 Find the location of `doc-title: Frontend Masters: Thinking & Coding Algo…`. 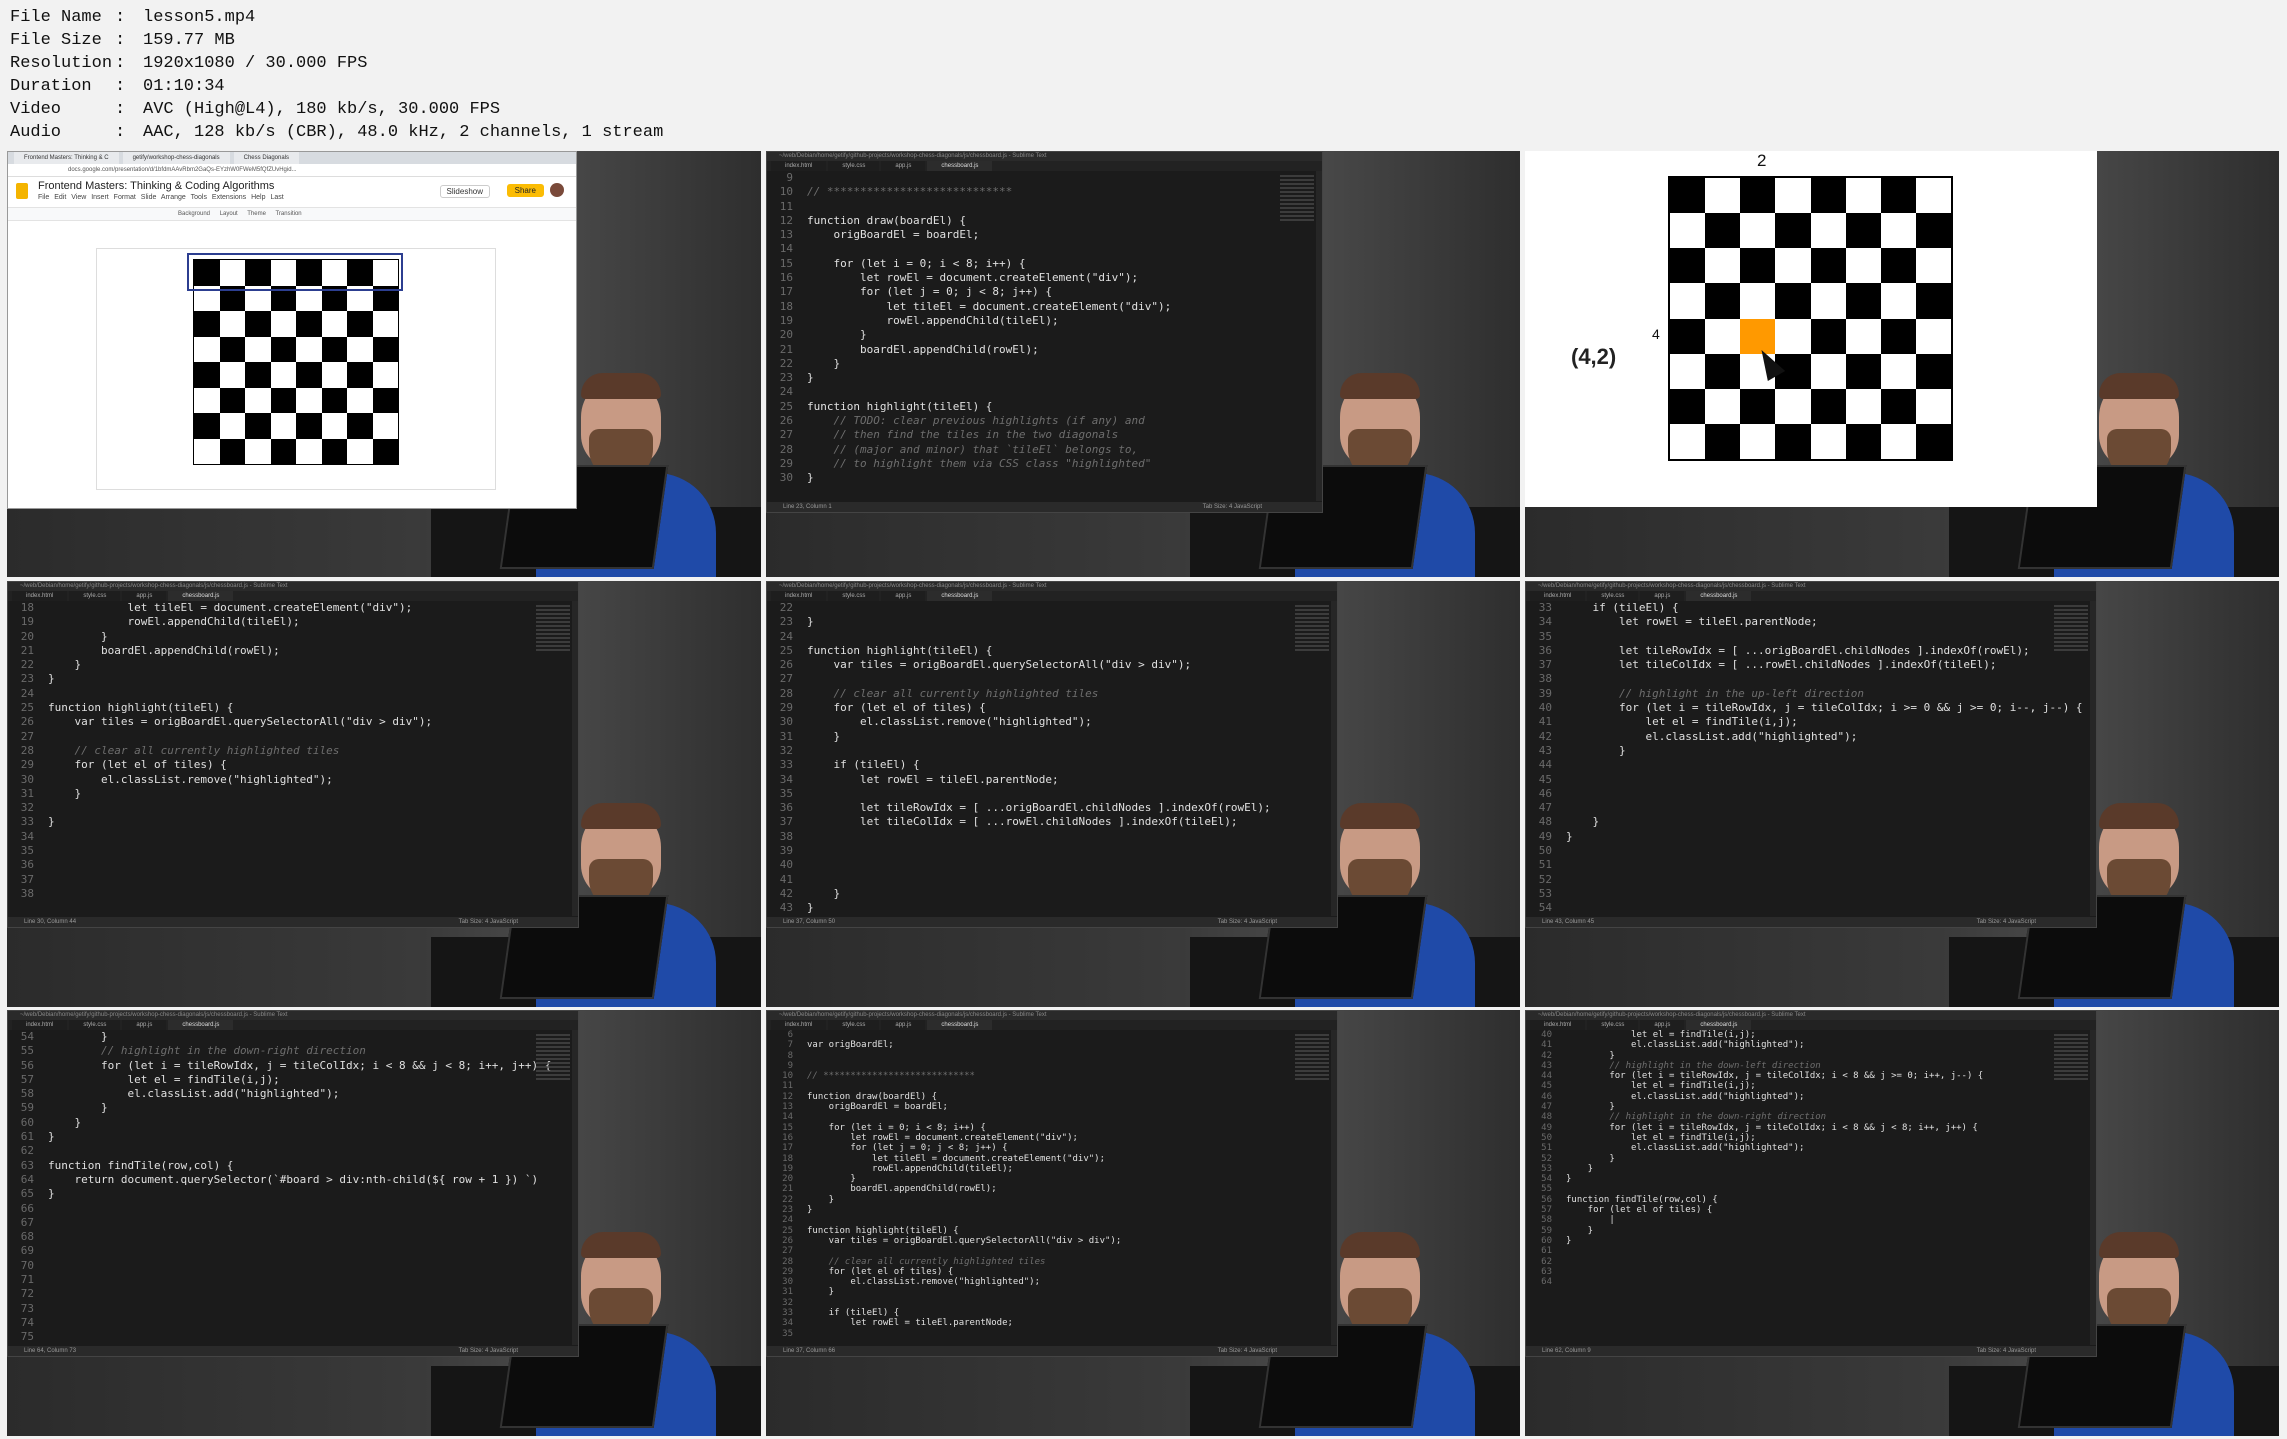

doc-title: Frontend Masters: Thinking & Coding Algo… is located at coordinates (156, 186).